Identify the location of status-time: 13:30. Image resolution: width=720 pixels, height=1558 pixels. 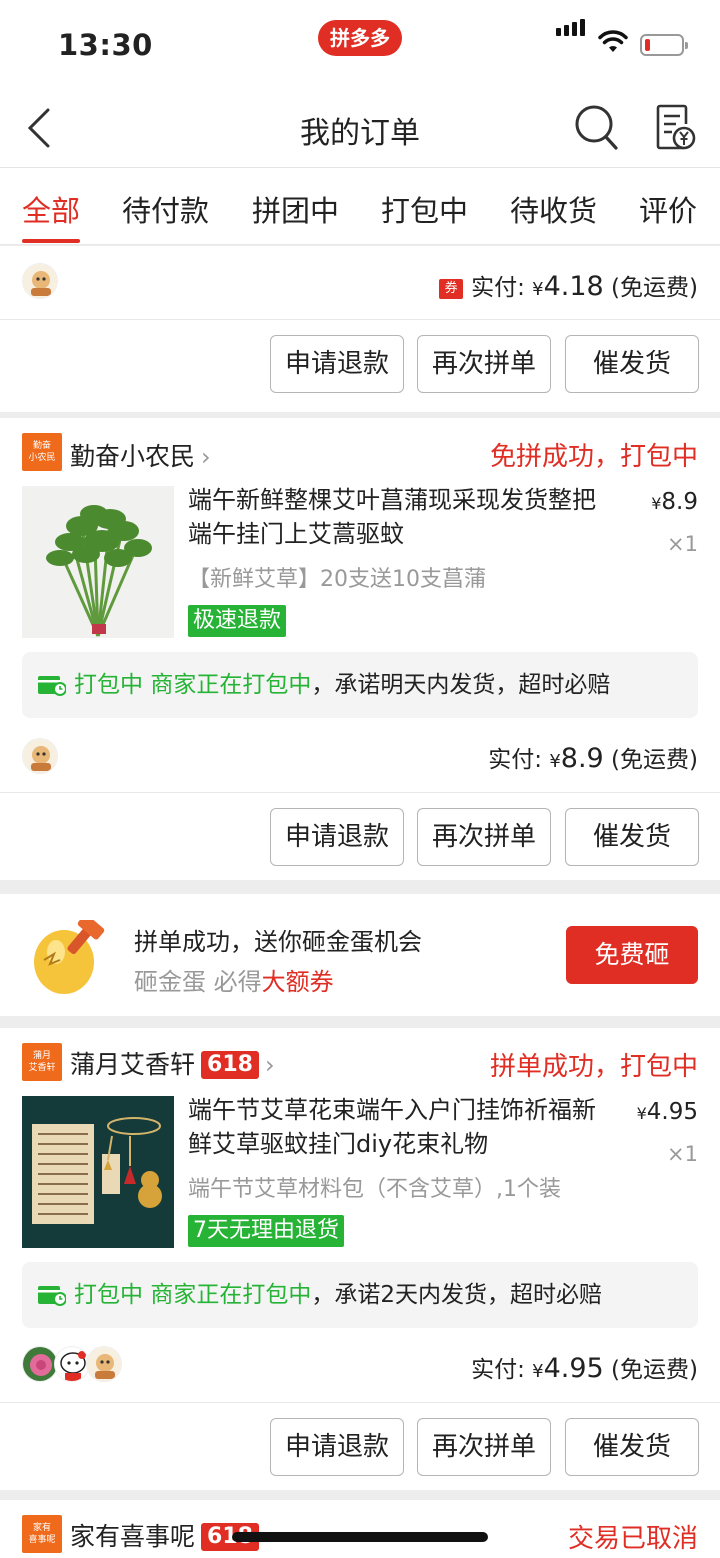
(105, 45).